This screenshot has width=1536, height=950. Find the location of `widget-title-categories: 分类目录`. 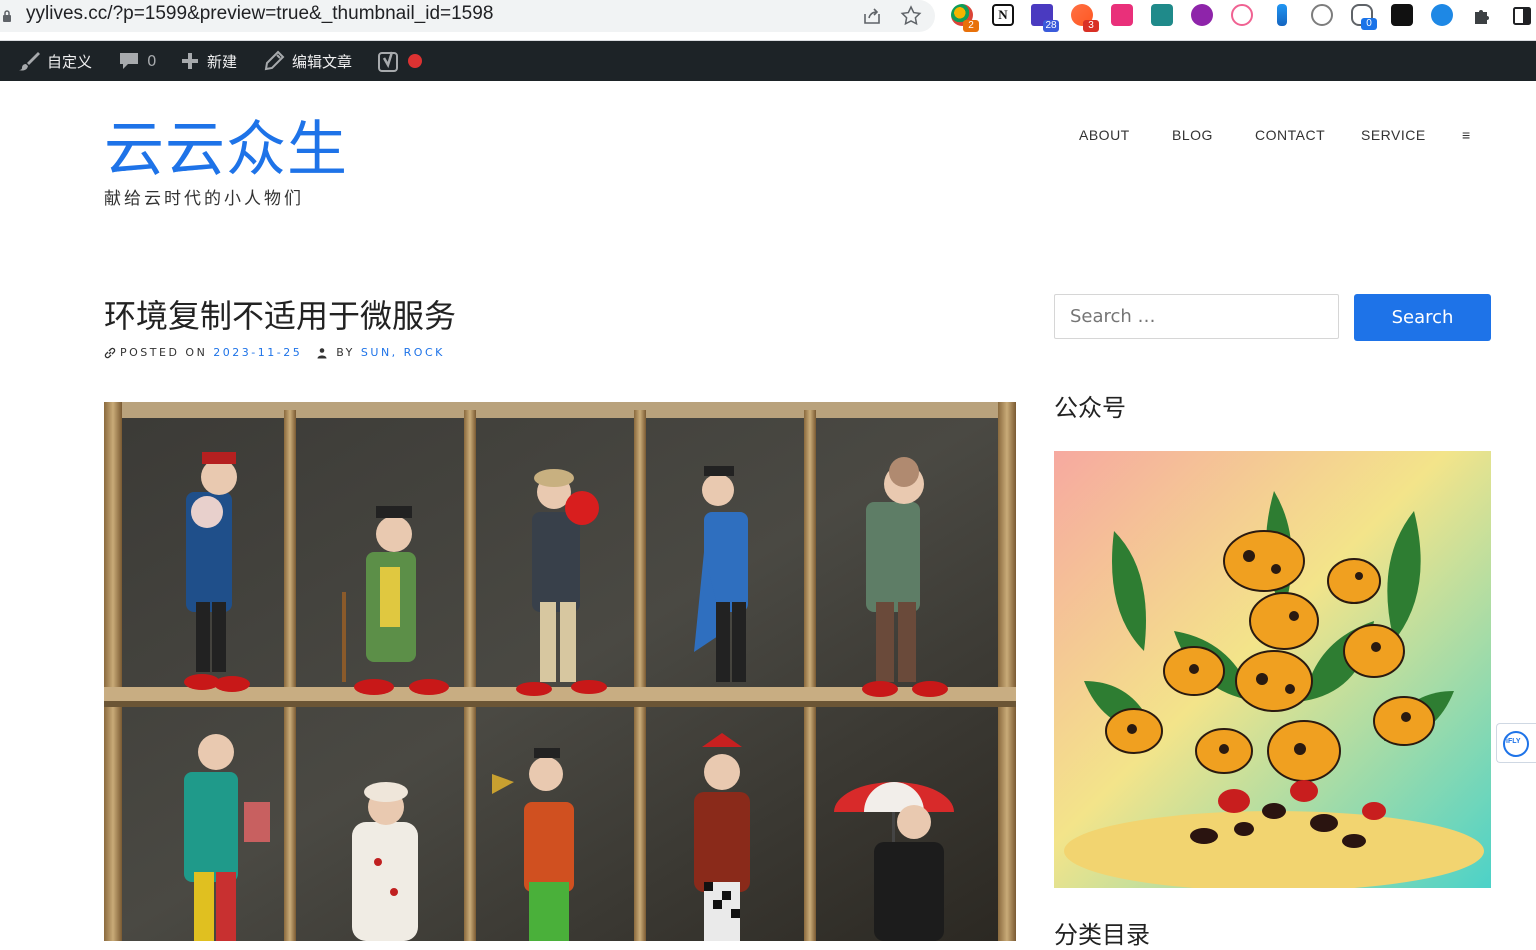

widget-title-categories: 分类目录 is located at coordinates (1102, 935).